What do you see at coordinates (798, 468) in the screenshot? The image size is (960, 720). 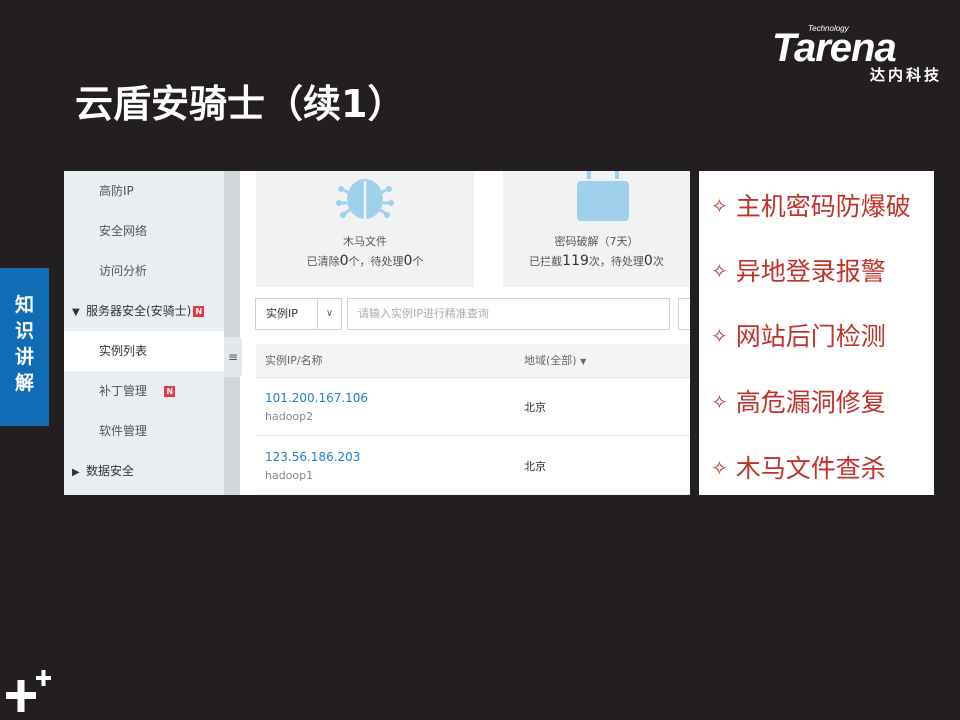 I see `feature-item: ✧ 木马文件查杀` at bounding box center [798, 468].